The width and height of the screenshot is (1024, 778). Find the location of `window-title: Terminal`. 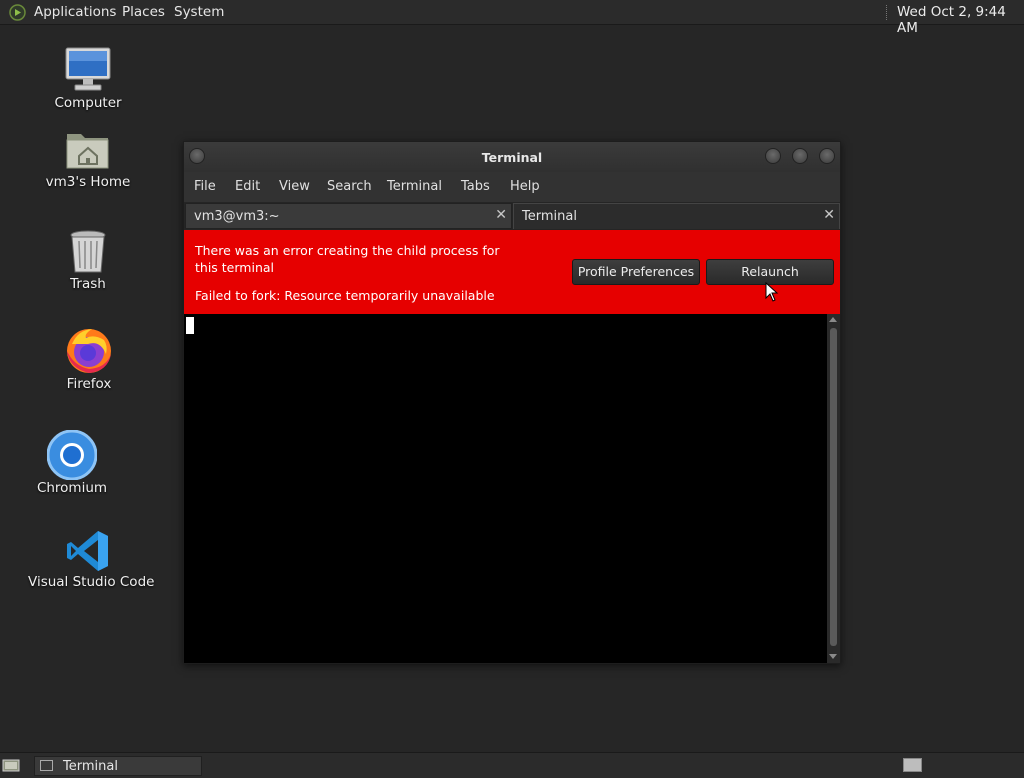

window-title: Terminal is located at coordinates (512, 157).